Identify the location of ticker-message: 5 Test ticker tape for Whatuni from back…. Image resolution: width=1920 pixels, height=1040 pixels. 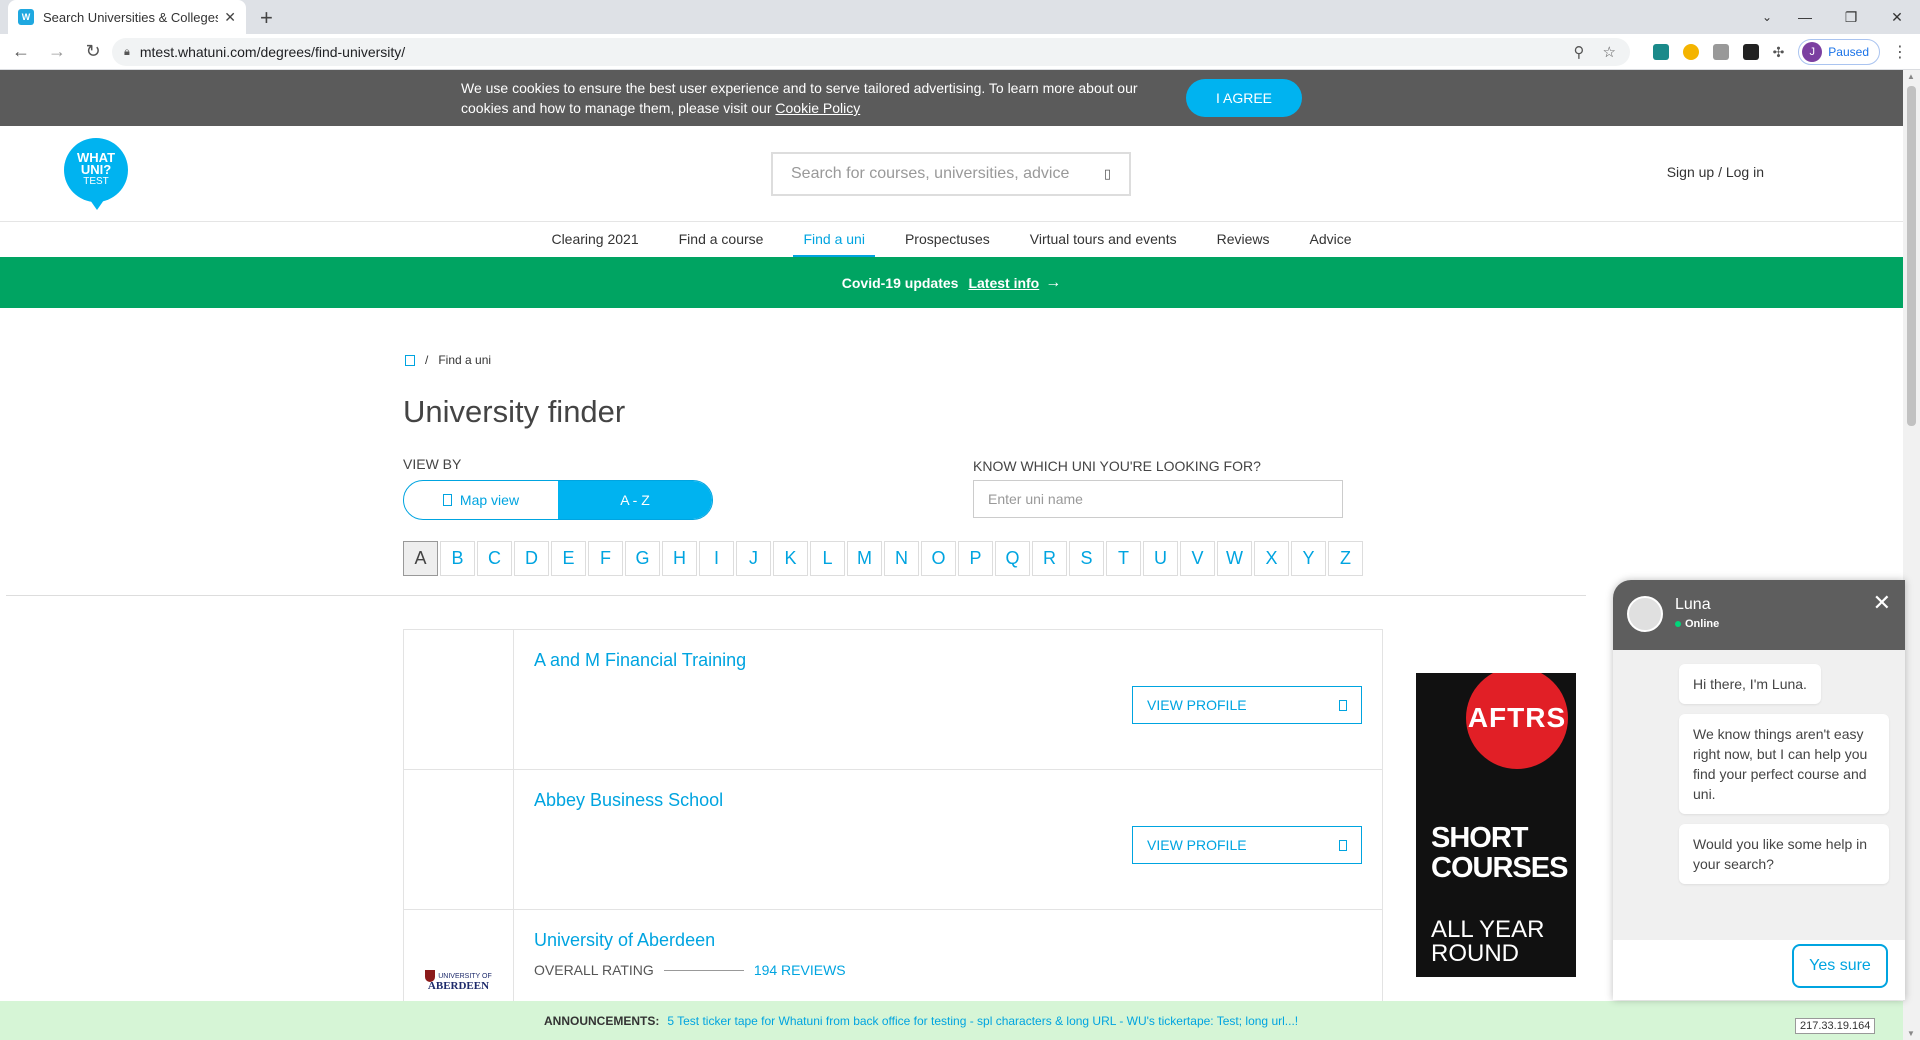
(982, 1021).